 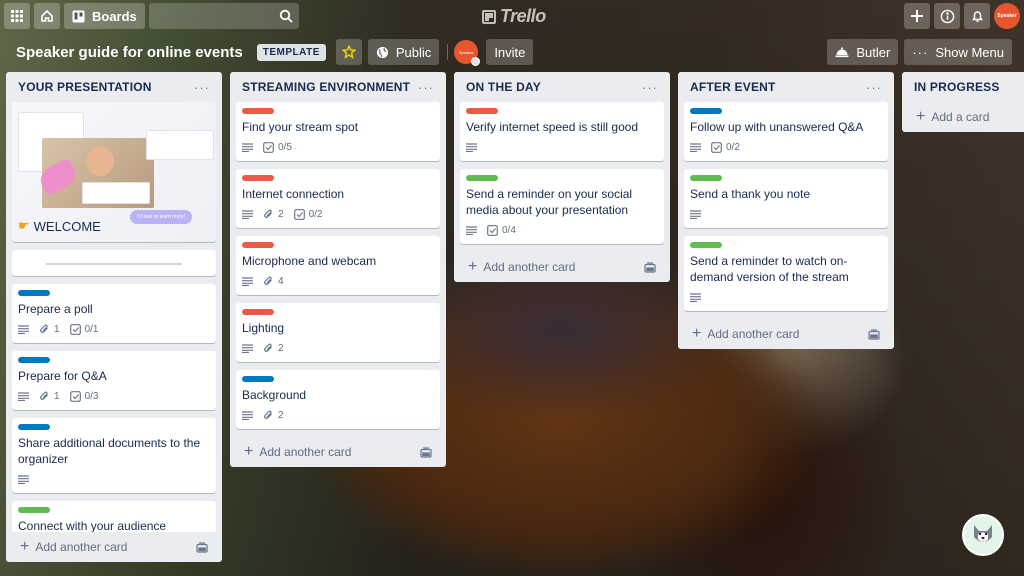 What do you see at coordinates (1007, 16) in the screenshot?
I see `user-avatar: Speaker` at bounding box center [1007, 16].